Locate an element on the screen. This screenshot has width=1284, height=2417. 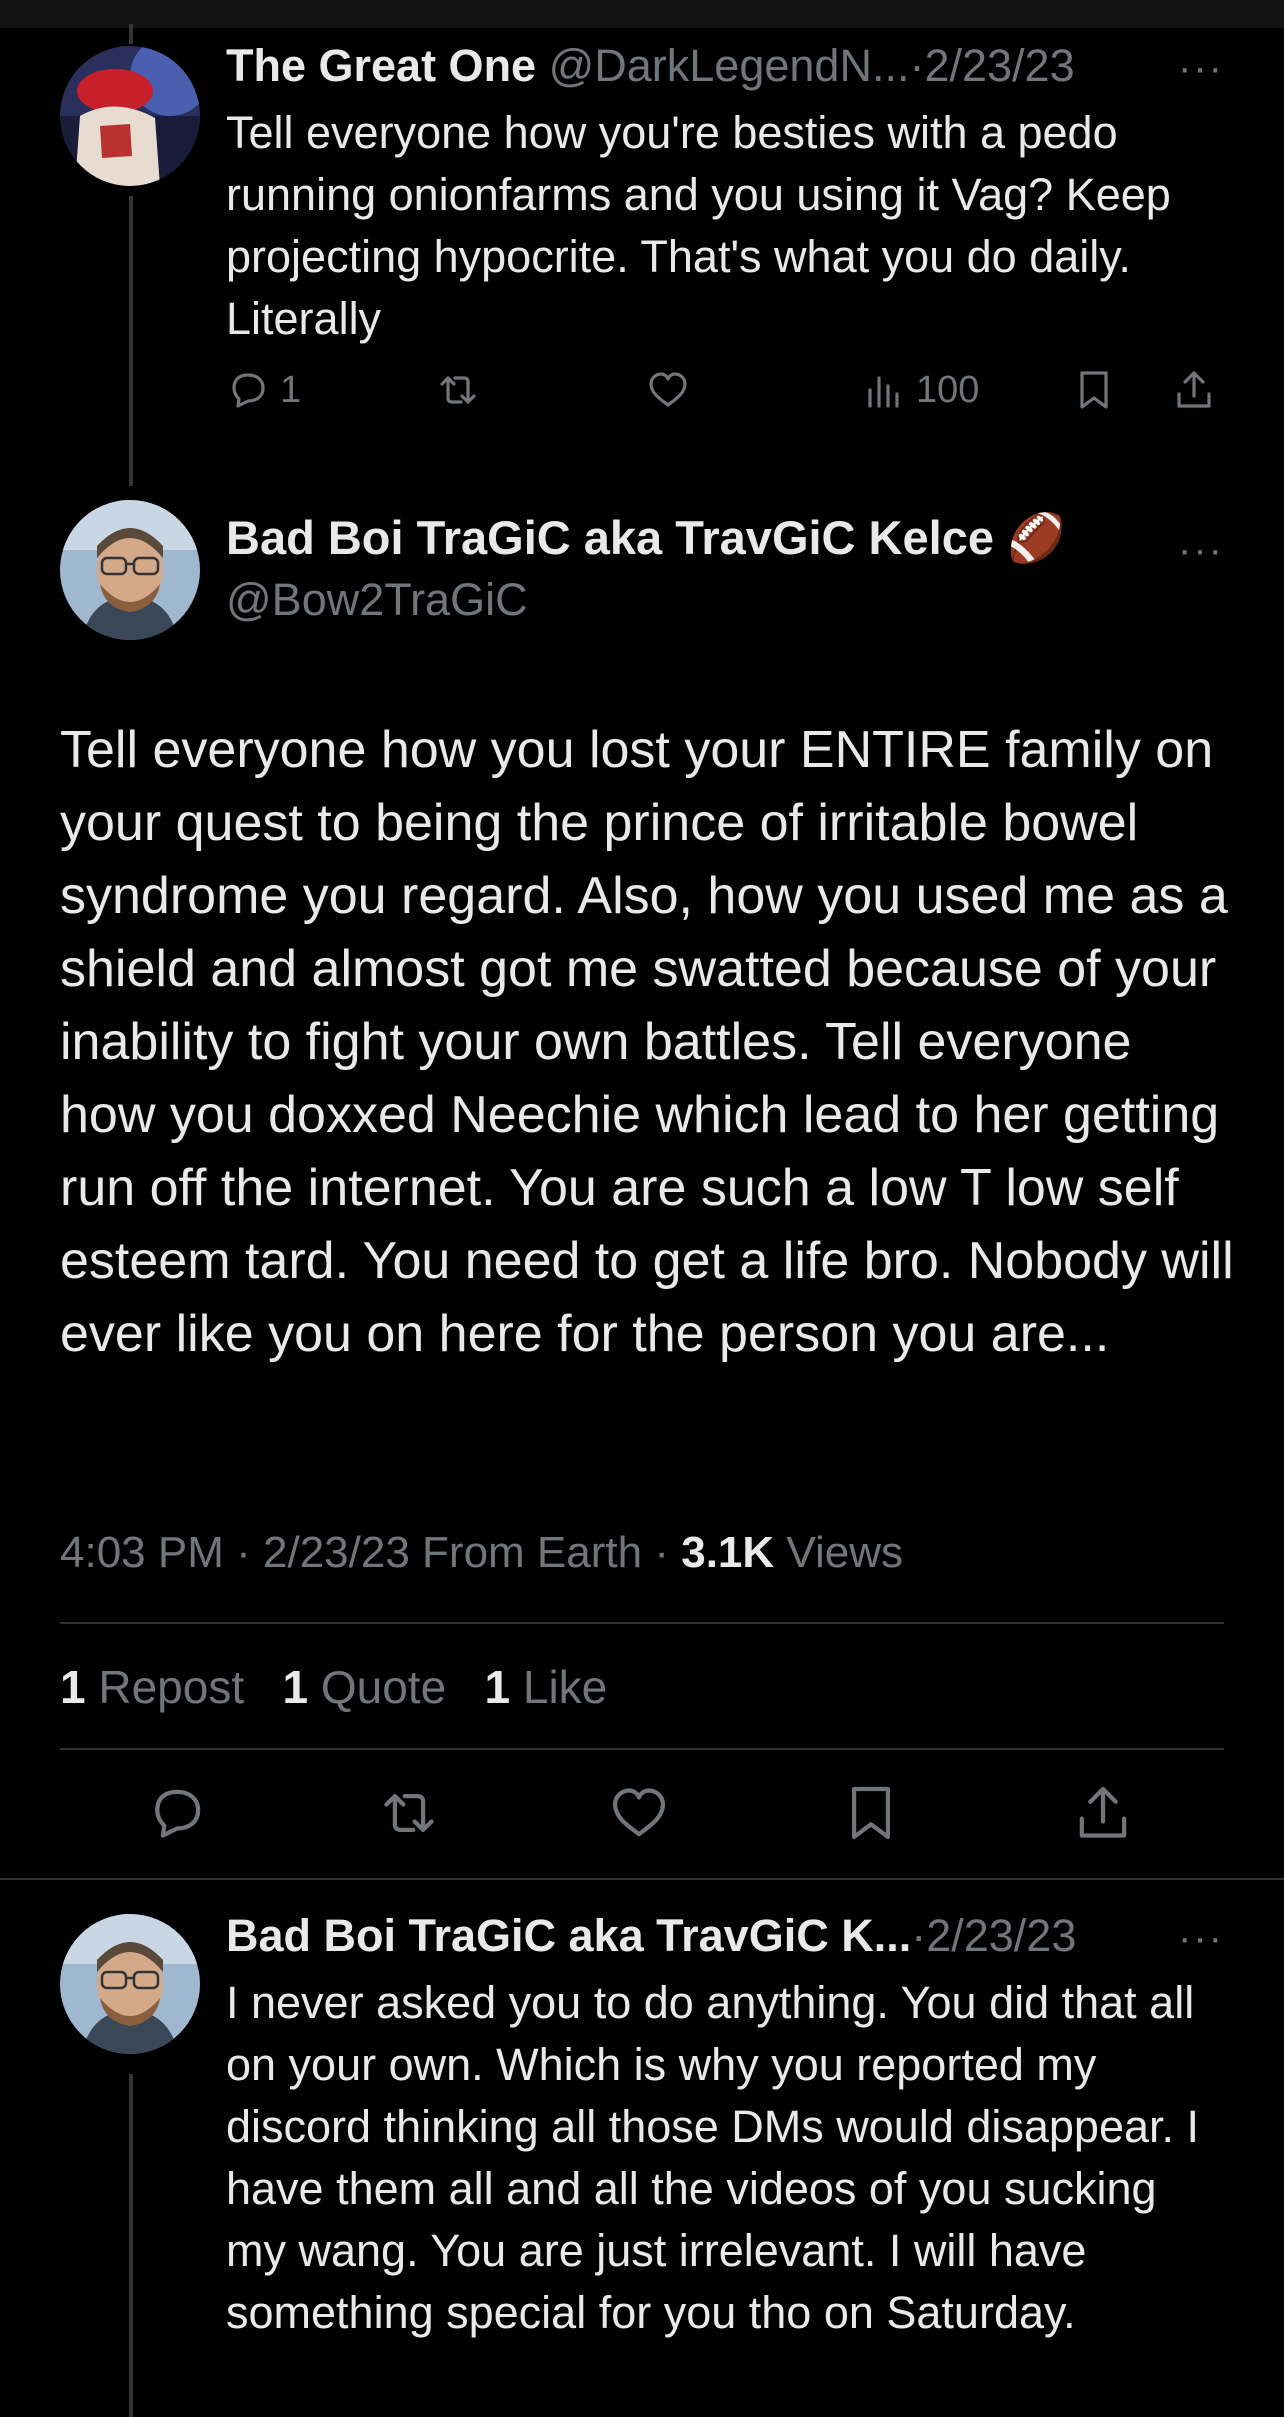
reply1-bookmark-button is located at coordinates (1094, 390).